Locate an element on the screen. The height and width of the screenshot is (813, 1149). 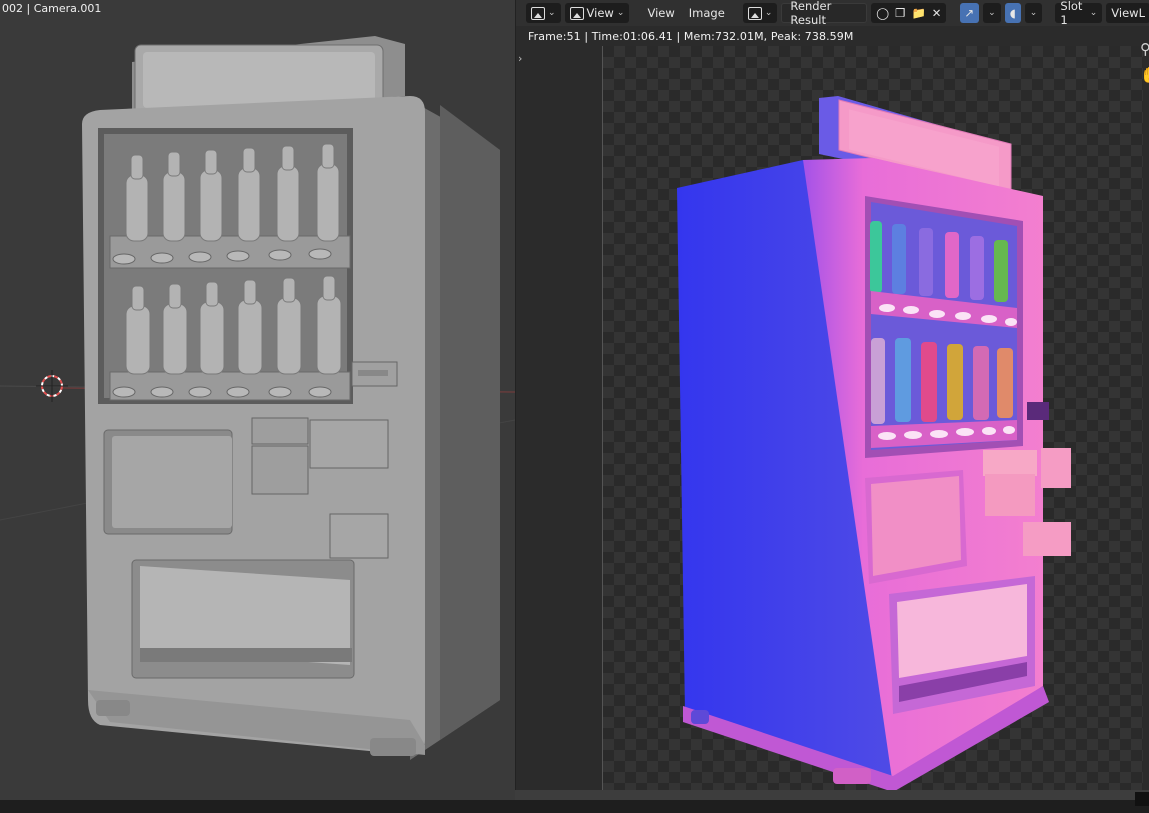
status-bar is located at coordinates (574, 806).